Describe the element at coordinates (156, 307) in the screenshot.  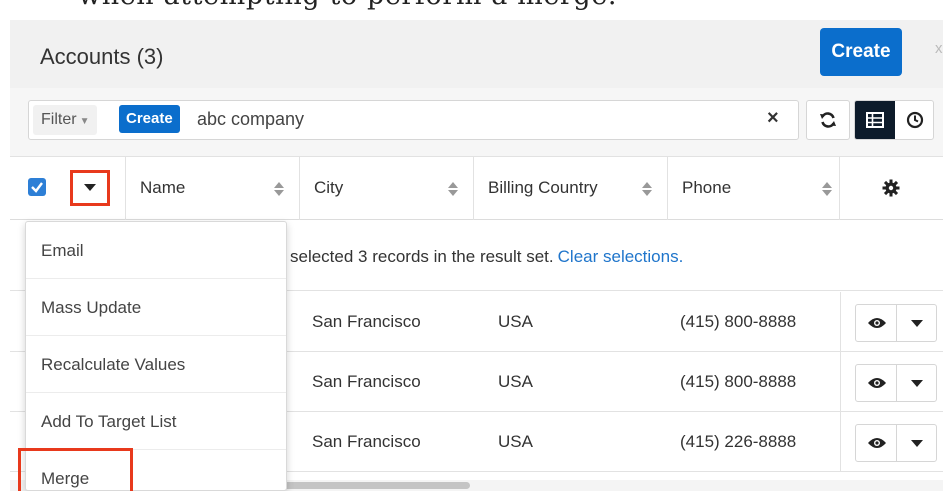
I see `menu-item-mass-update: Mass Update` at that location.